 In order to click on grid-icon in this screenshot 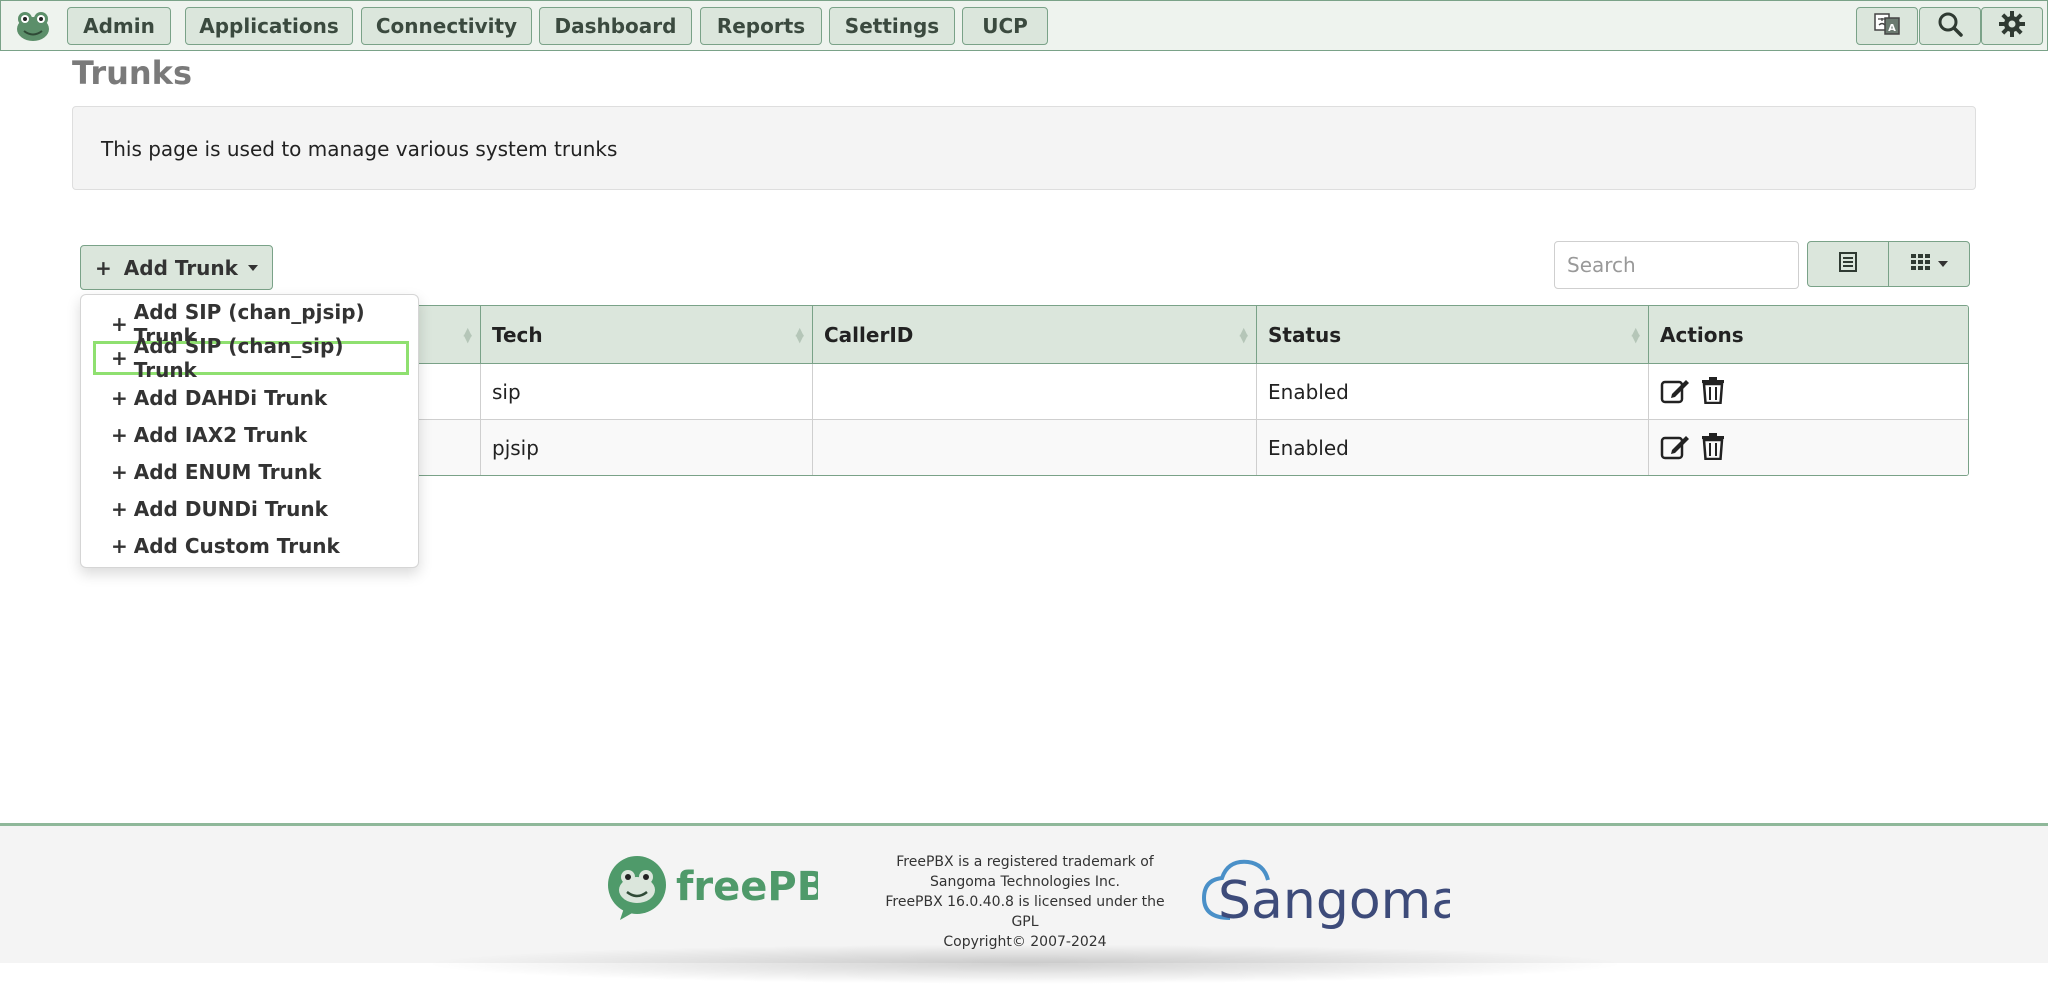, I will do `click(1921, 264)`.